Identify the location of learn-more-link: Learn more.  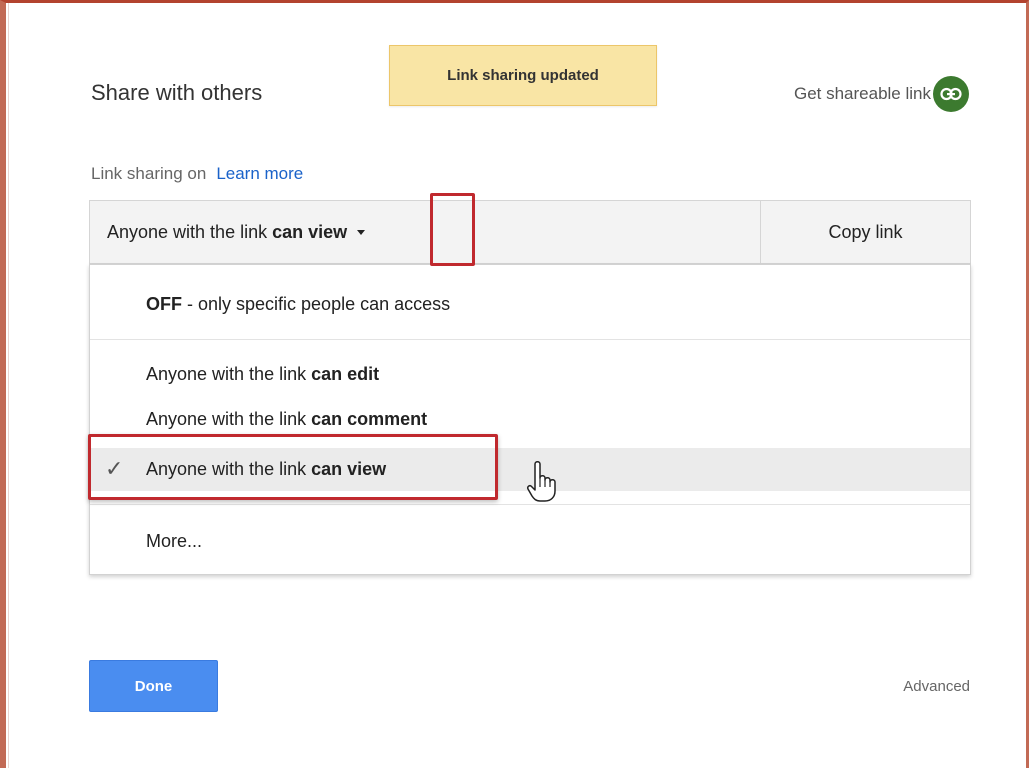
(259, 173).